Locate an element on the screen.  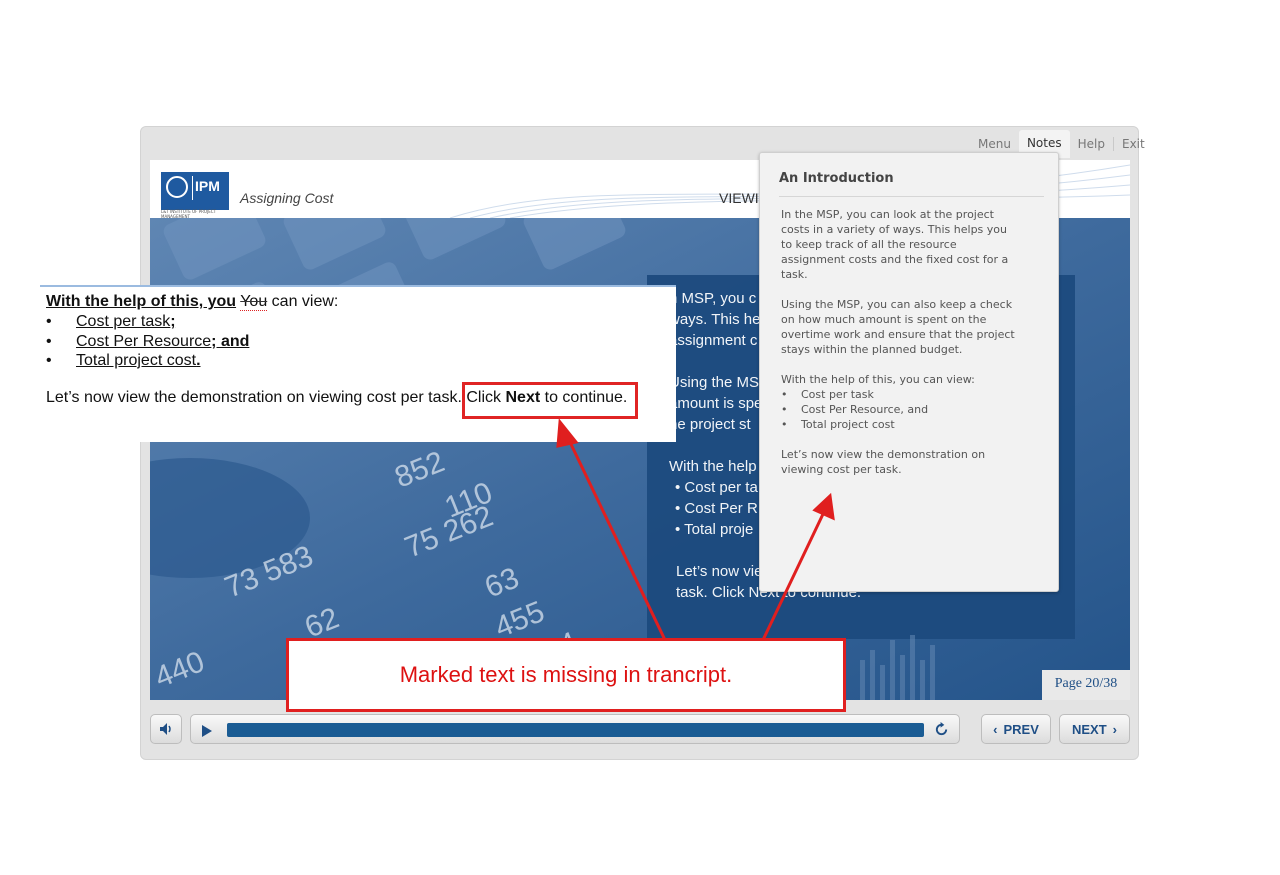
next-button: NEXT › is located at coordinates (1094, 729).